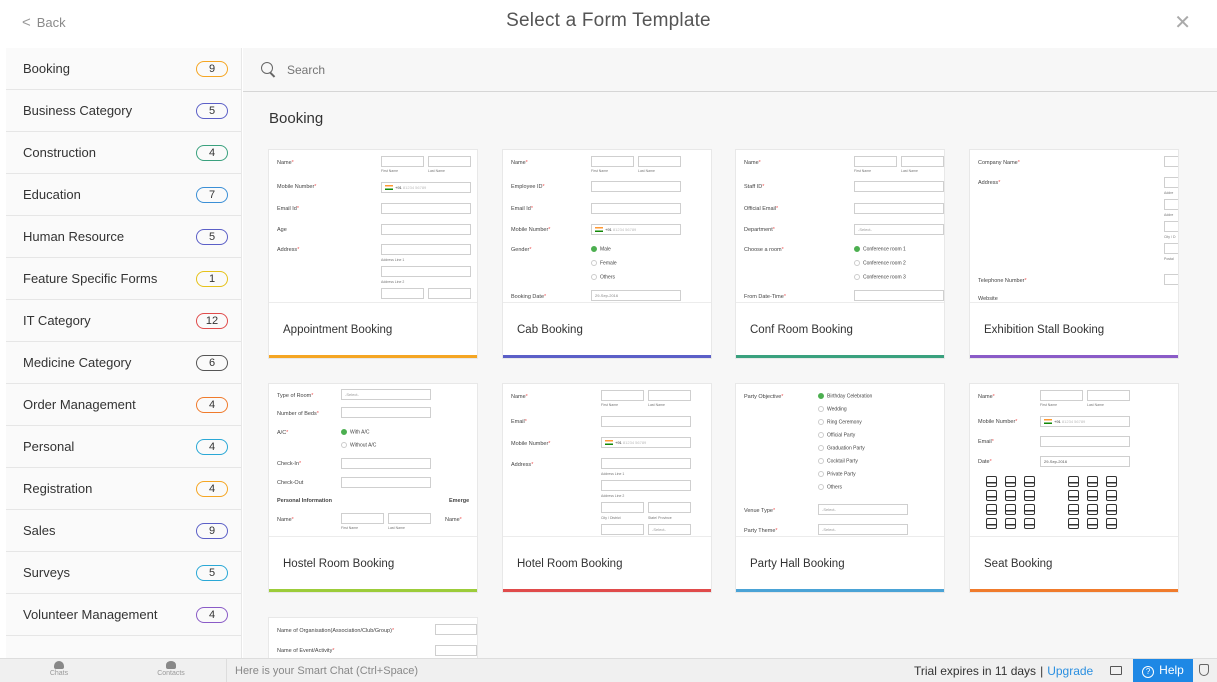 This screenshot has width=1217, height=682. Describe the element at coordinates (1163, 670) in the screenshot. I see `help-button: ? Help` at that location.